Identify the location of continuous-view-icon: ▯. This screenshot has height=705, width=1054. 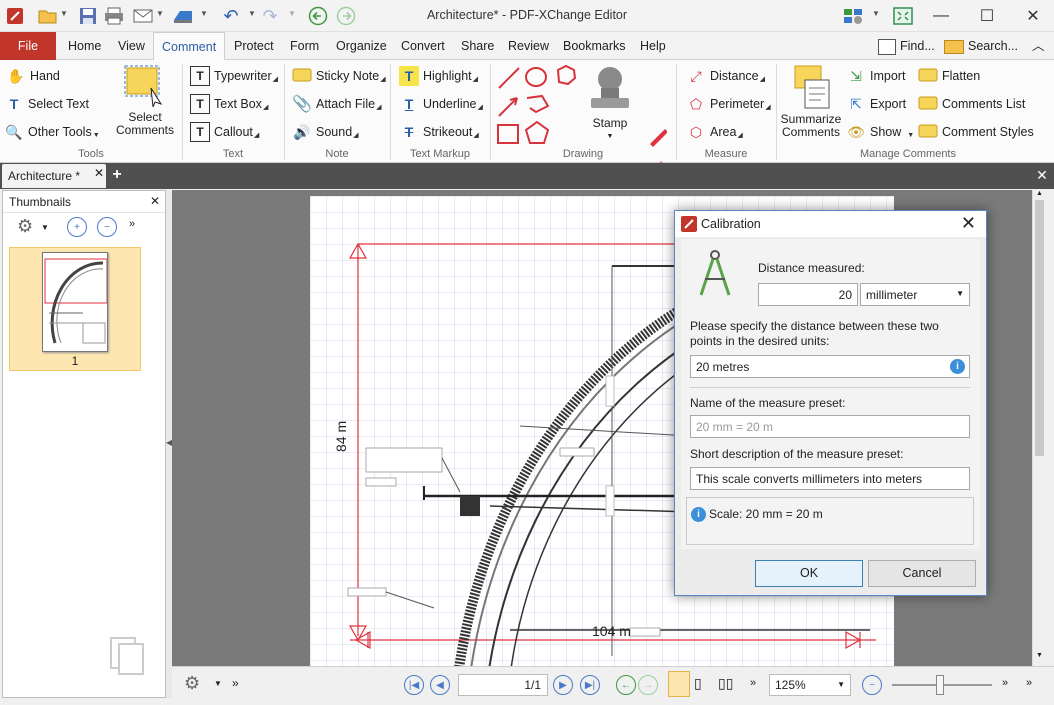
(698, 683).